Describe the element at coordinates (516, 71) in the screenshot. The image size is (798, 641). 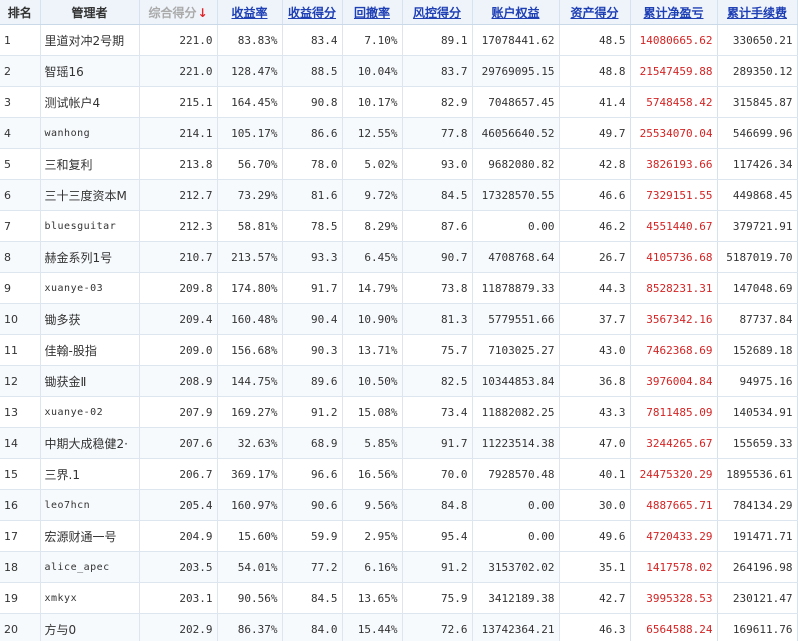
I see `equity-cell: 29769095.15` at that location.